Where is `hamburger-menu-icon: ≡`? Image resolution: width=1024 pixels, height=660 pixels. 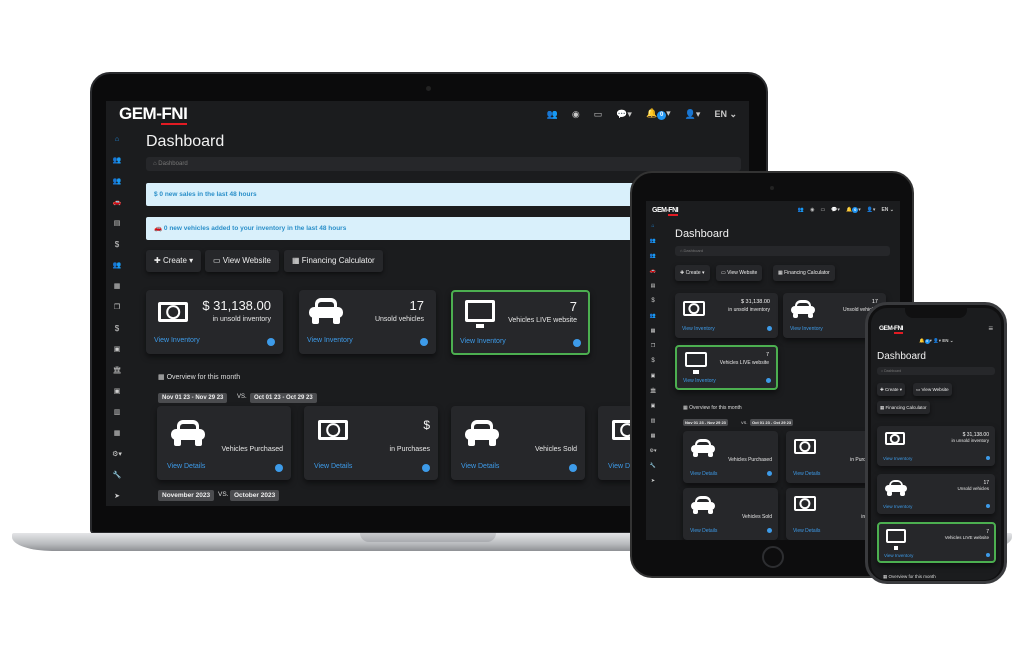
hamburger-menu-icon: ≡ is located at coordinates (994, 328).